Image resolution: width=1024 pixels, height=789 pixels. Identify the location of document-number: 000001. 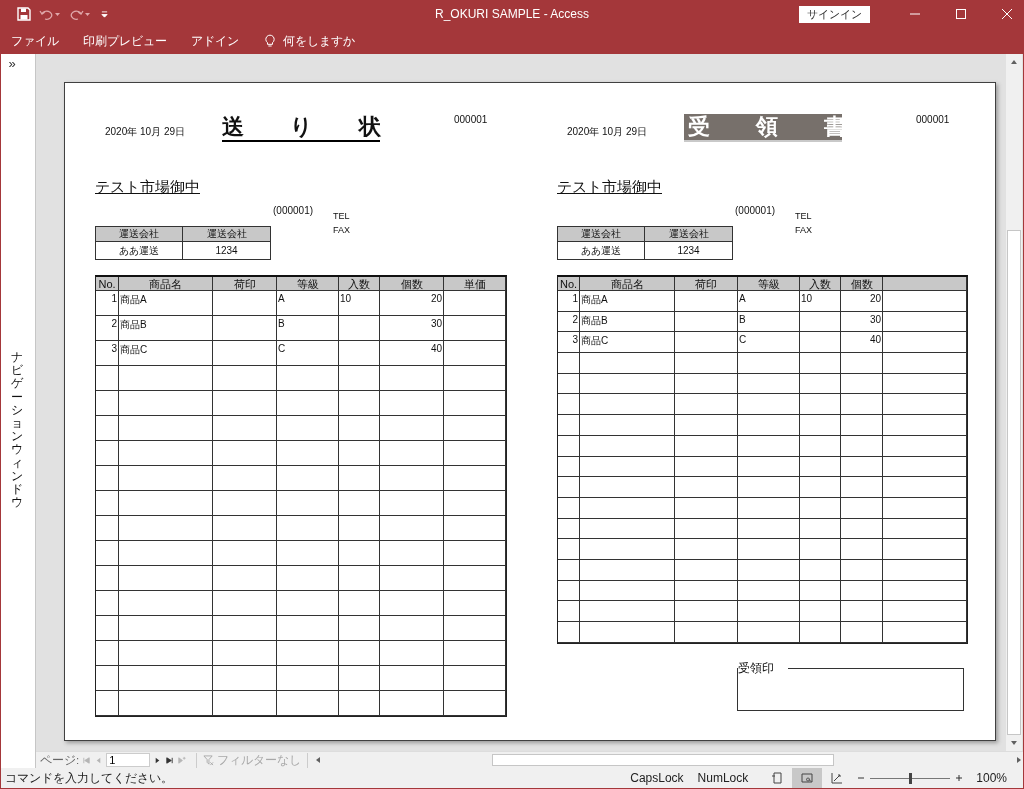
(933, 119).